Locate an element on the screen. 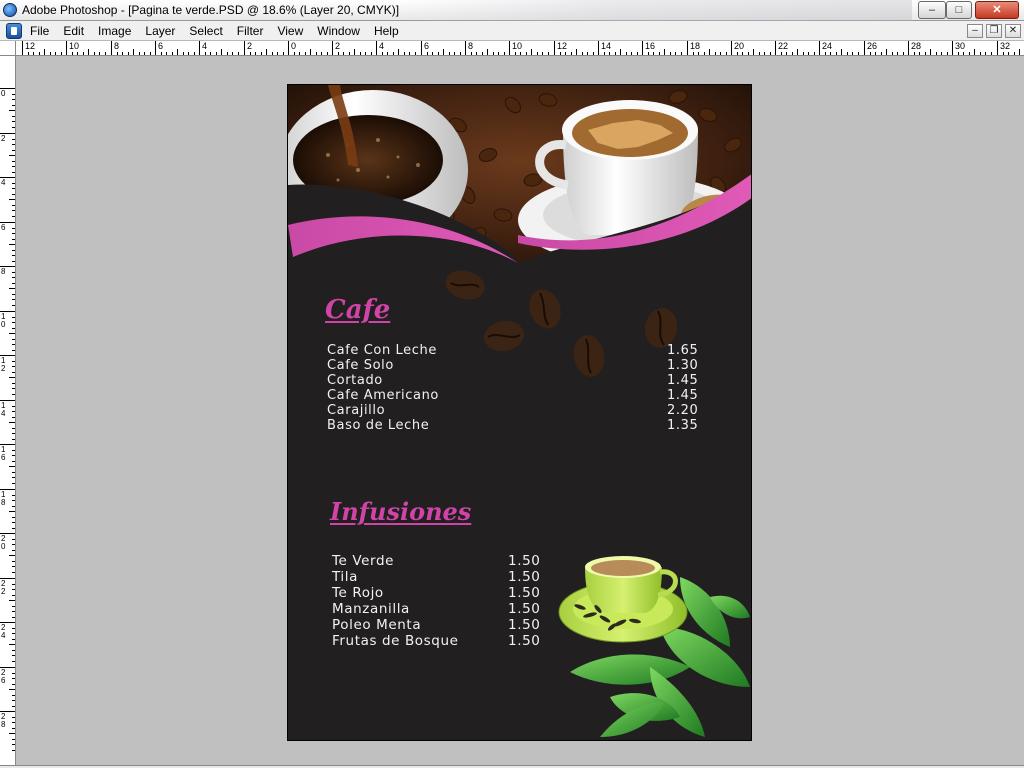 This screenshot has height=768, width=1024. close-button: ✕ is located at coordinates (997, 10).